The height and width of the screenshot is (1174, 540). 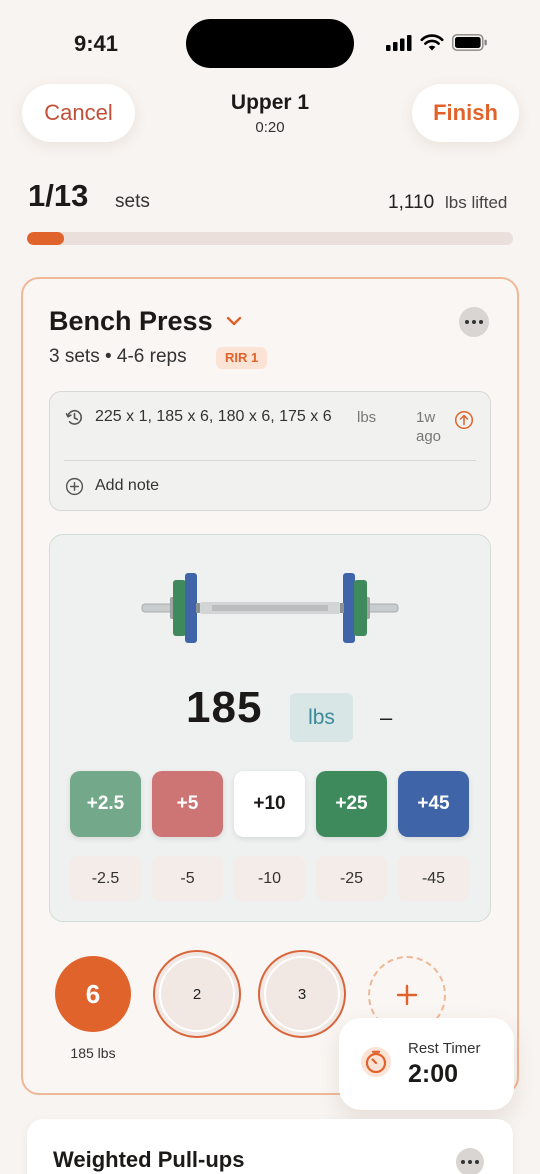 I want to click on status-bar: 9:41, so click(x=270, y=44).